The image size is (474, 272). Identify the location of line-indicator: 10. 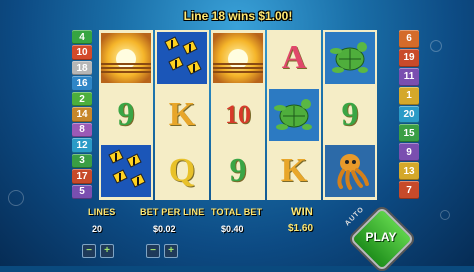
(82, 52).